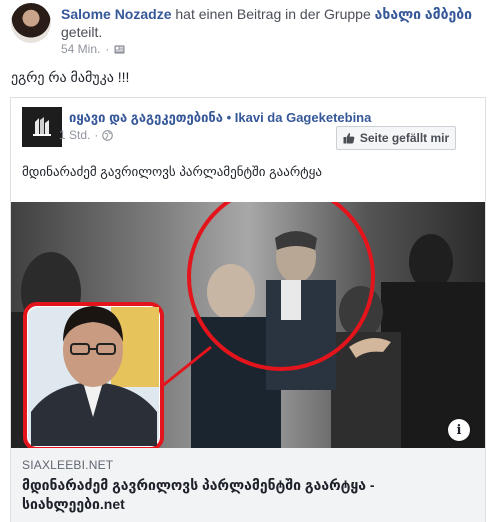 This screenshot has height=522, width=503. What do you see at coordinates (172, 171) in the screenshot?
I see `shared-post-text: მდინარაძემ გავრილოვს პარლამენტში გაარტყა` at bounding box center [172, 171].